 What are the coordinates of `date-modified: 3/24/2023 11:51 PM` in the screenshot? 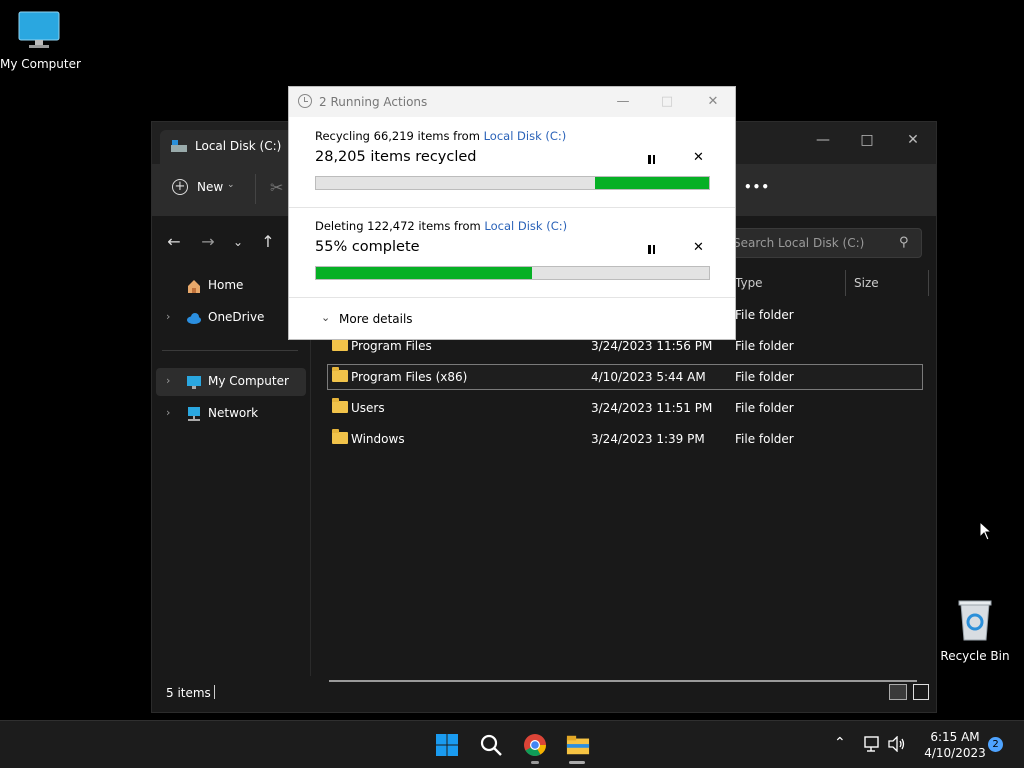 It's located at (652, 408).